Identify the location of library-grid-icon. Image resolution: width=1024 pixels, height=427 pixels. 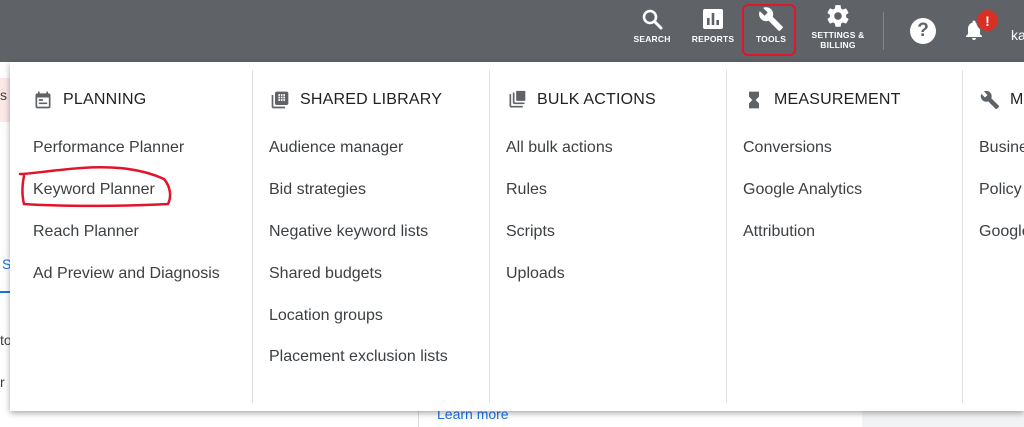
(280, 100).